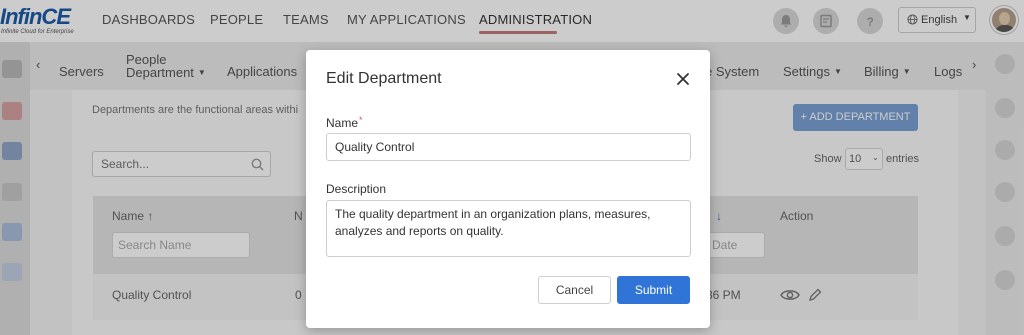 The image size is (1024, 335). I want to click on close-icon, so click(683, 79).